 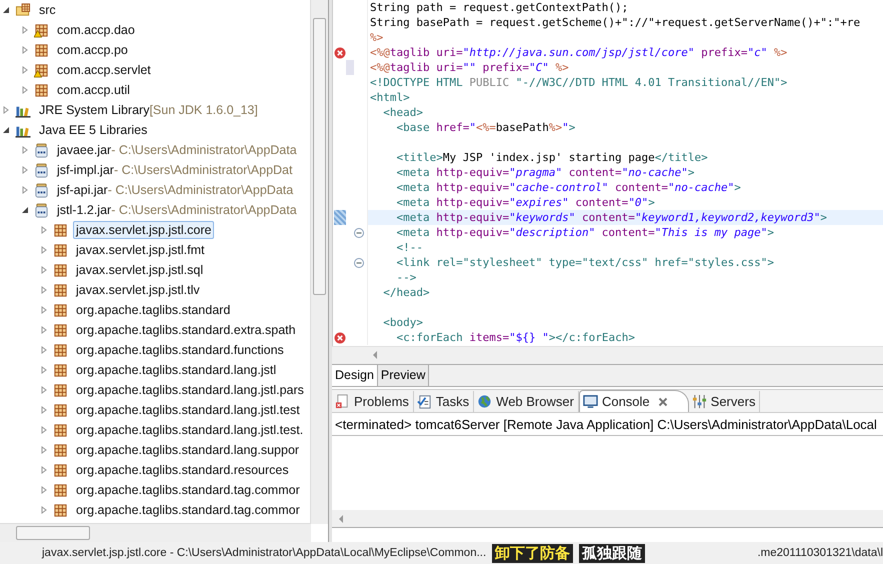 I want to click on code-line: <body>, so click(x=402, y=322).